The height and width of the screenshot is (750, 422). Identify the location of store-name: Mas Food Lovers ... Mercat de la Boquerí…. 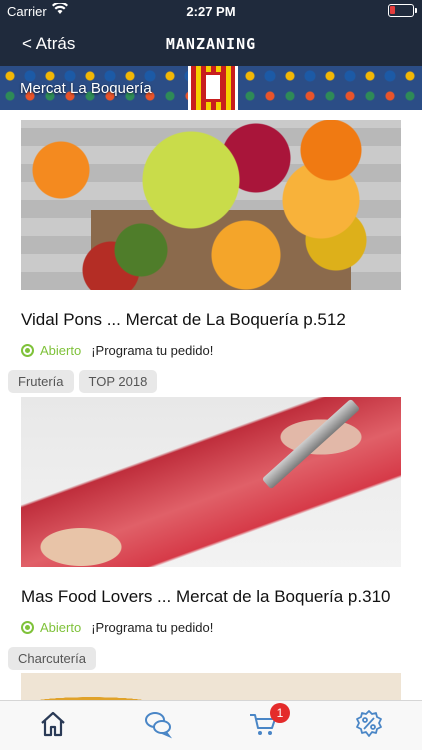
(205, 597).